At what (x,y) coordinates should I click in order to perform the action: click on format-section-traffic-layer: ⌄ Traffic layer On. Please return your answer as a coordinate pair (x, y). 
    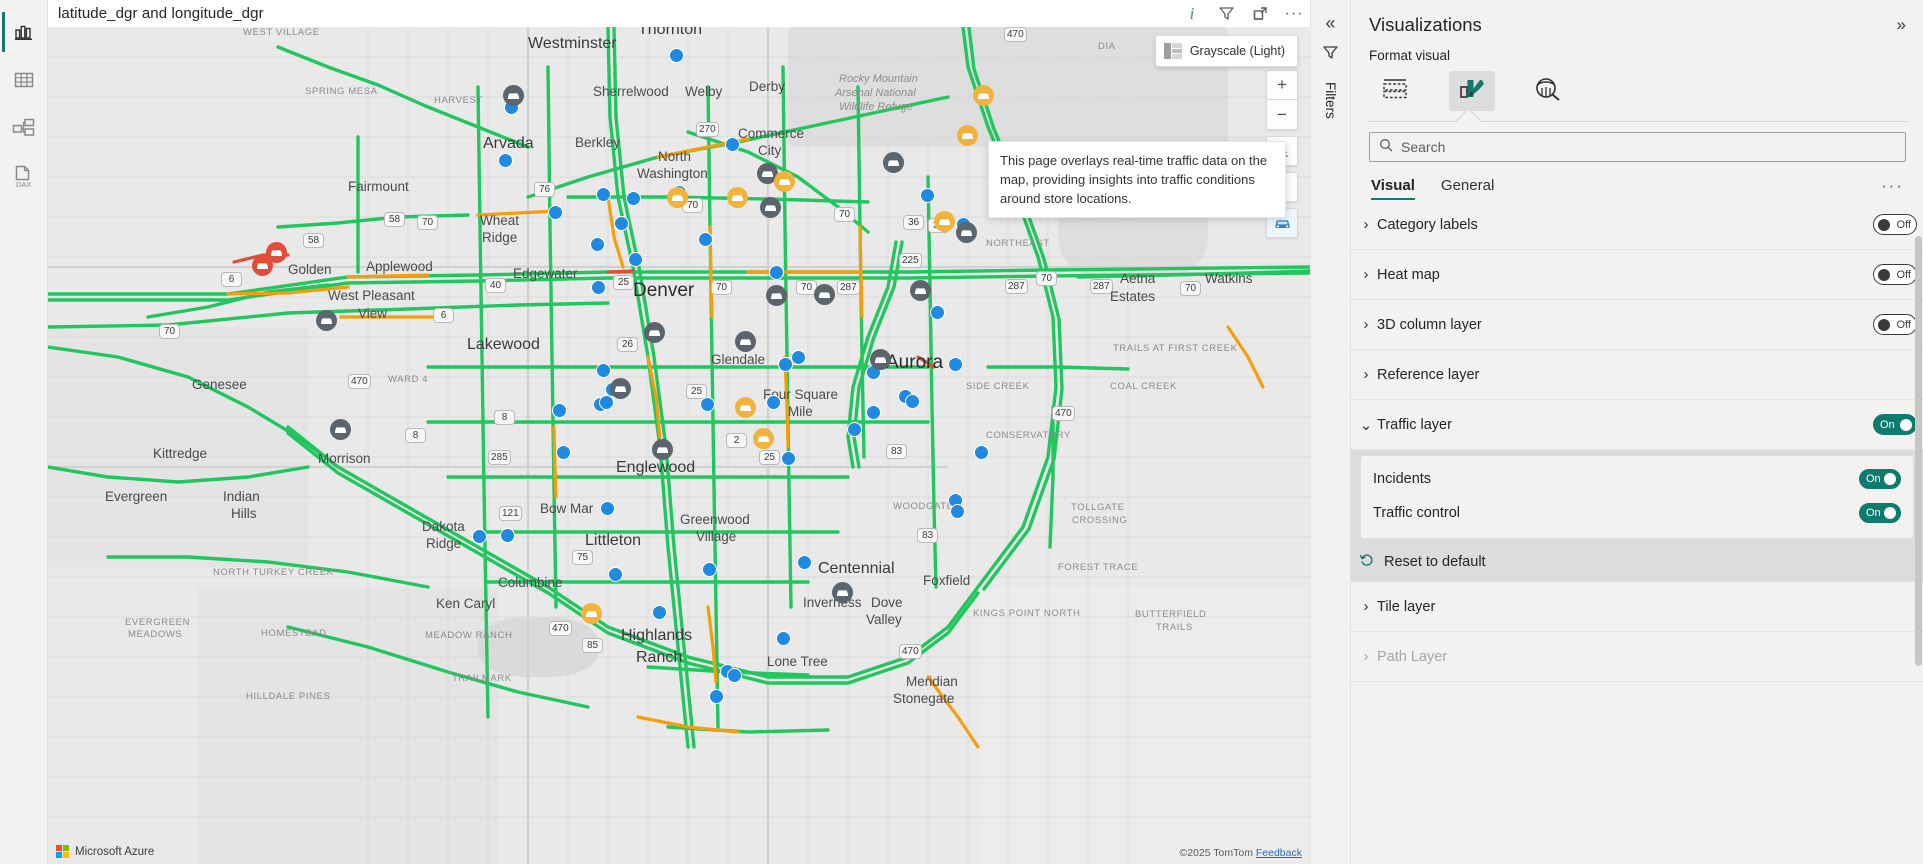
    Looking at the image, I should click on (1637, 425).